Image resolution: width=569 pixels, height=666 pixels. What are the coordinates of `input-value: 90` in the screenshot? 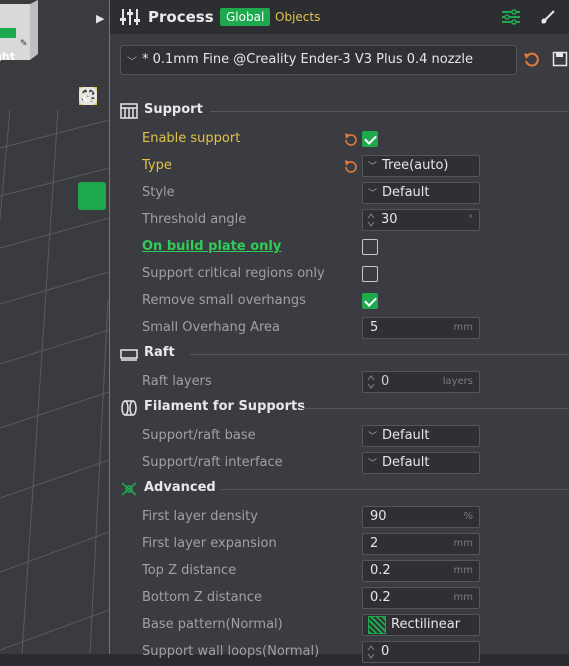 It's located at (378, 516).